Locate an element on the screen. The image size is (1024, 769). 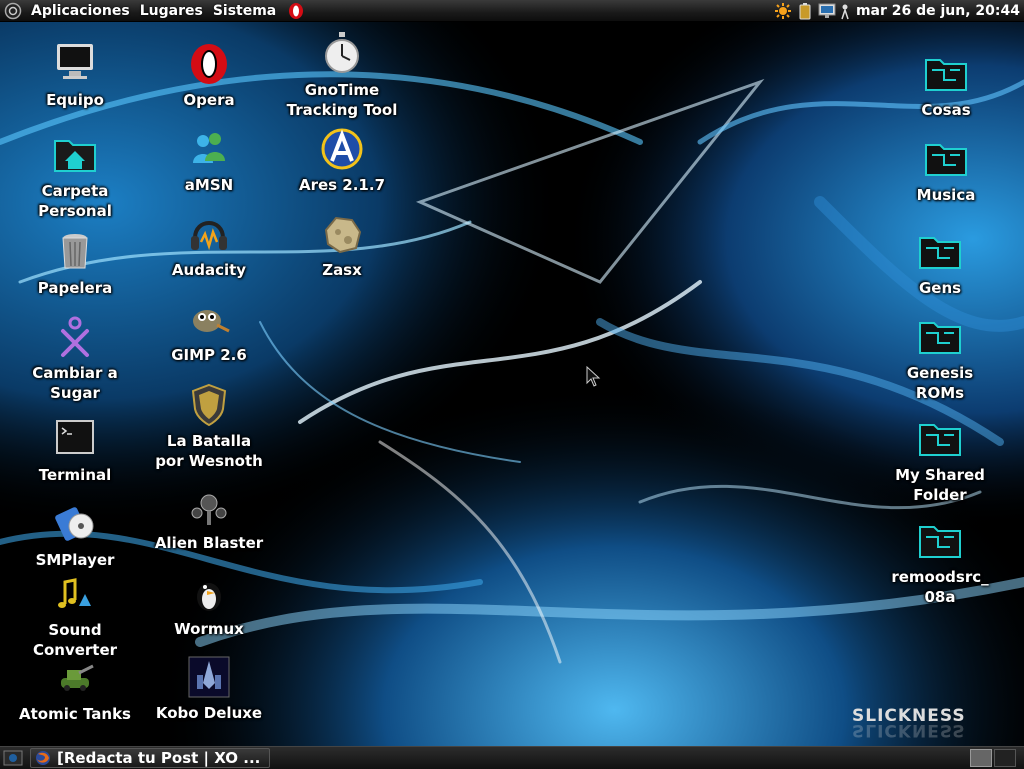
desktop-icon-kobo-deluxe: Kobo Deluxe is located at coordinates (209, 688).